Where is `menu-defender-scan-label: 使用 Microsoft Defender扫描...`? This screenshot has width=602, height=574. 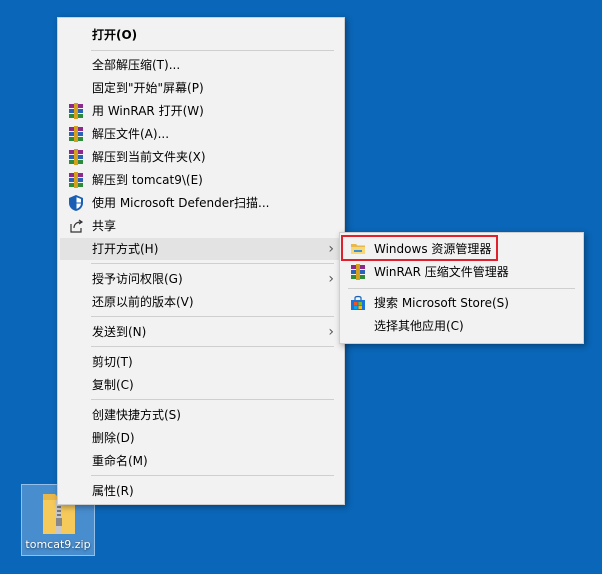
menu-defender-scan-label: 使用 Microsoft Defender扫描... is located at coordinates (181, 203).